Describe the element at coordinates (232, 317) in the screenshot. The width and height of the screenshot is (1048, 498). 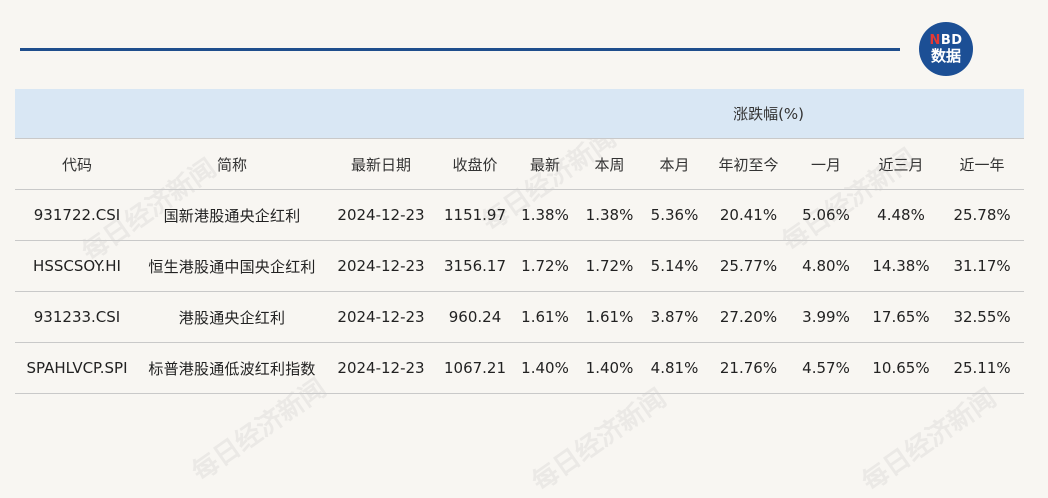
I see `cell-name: 港股通央企红利` at that location.